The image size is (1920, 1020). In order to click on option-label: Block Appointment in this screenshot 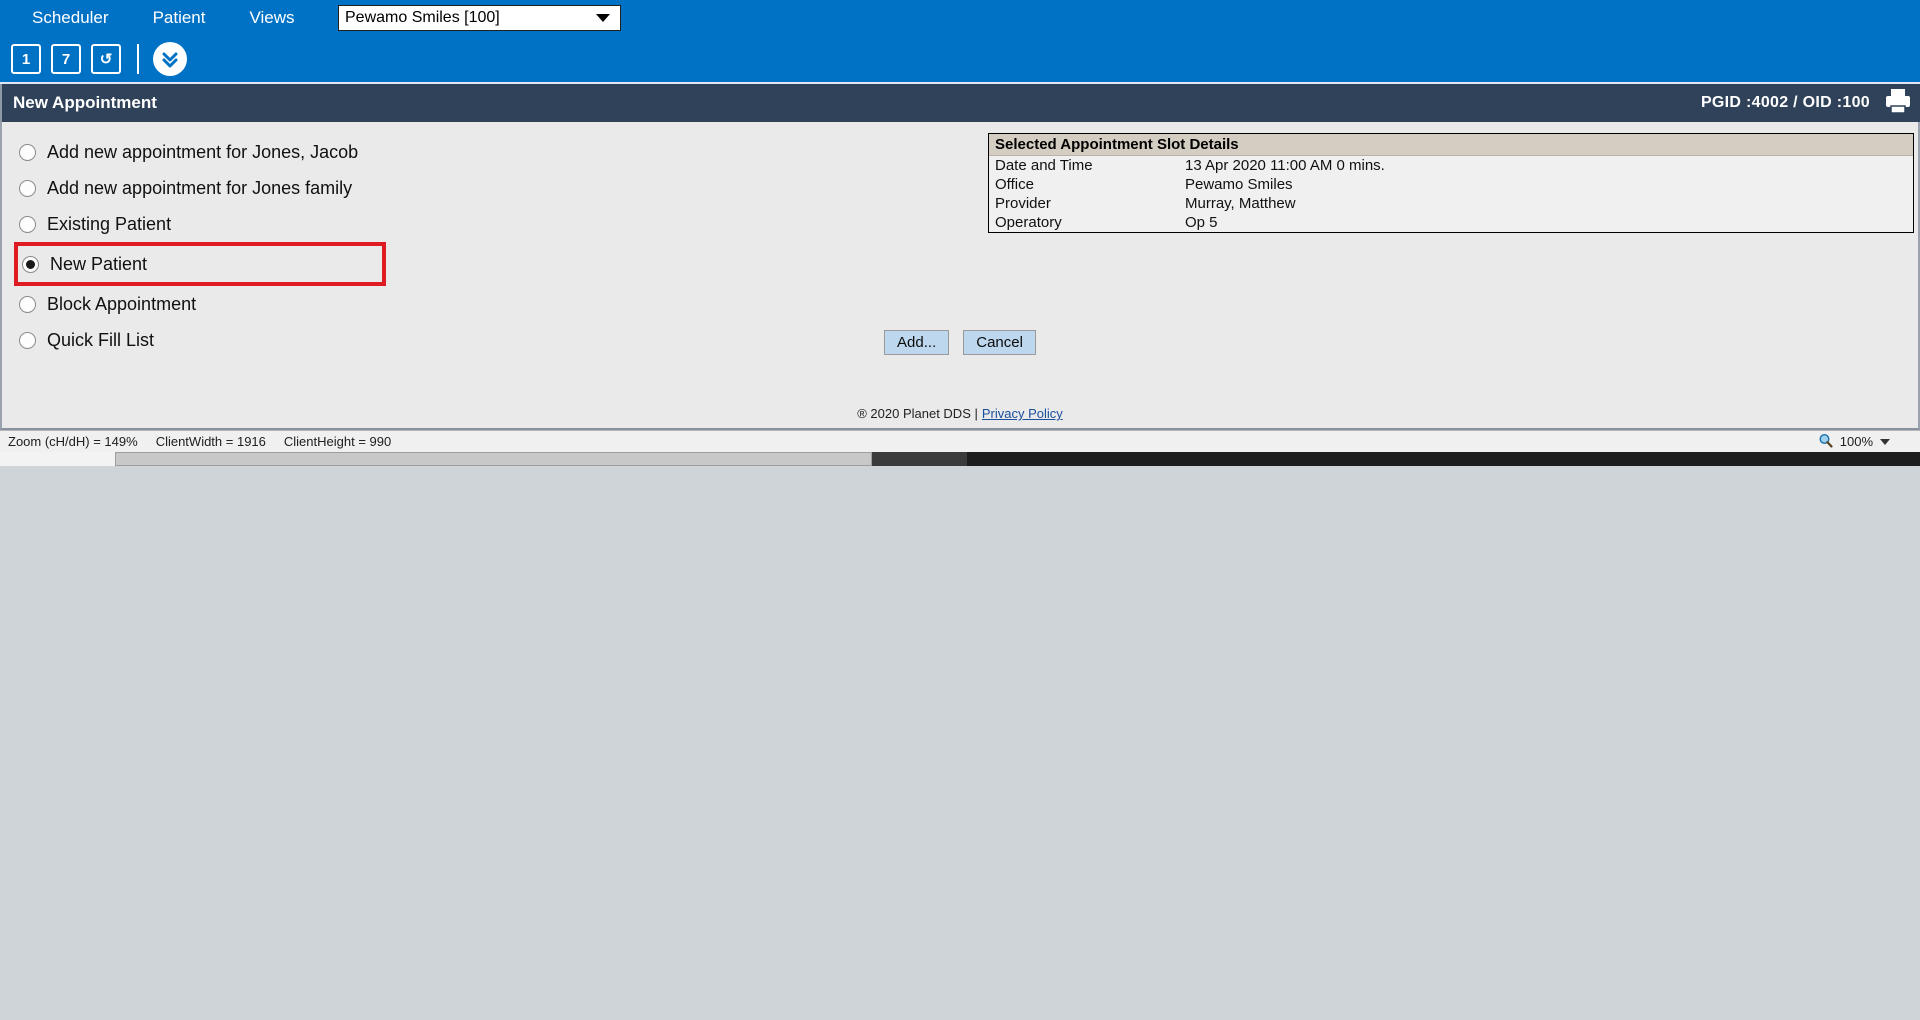, I will do `click(122, 303)`.